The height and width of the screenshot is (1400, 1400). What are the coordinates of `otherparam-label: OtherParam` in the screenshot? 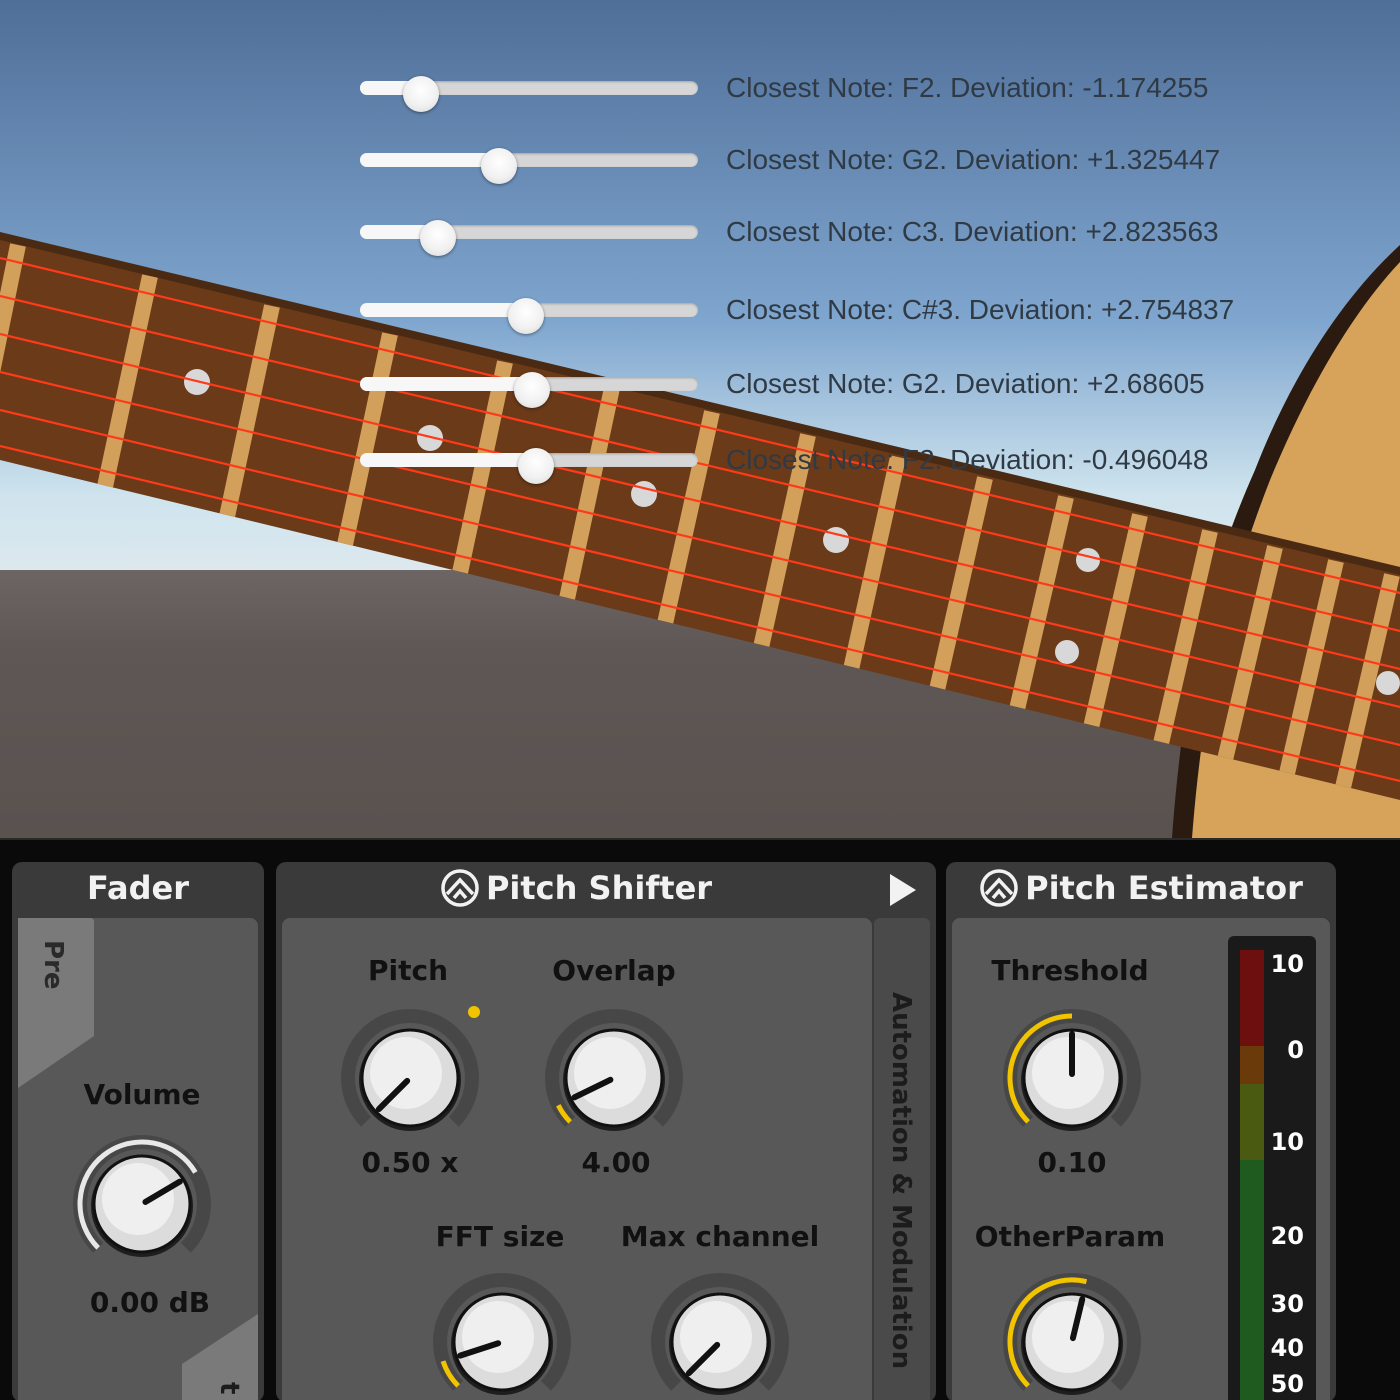 It's located at (1070, 1236).